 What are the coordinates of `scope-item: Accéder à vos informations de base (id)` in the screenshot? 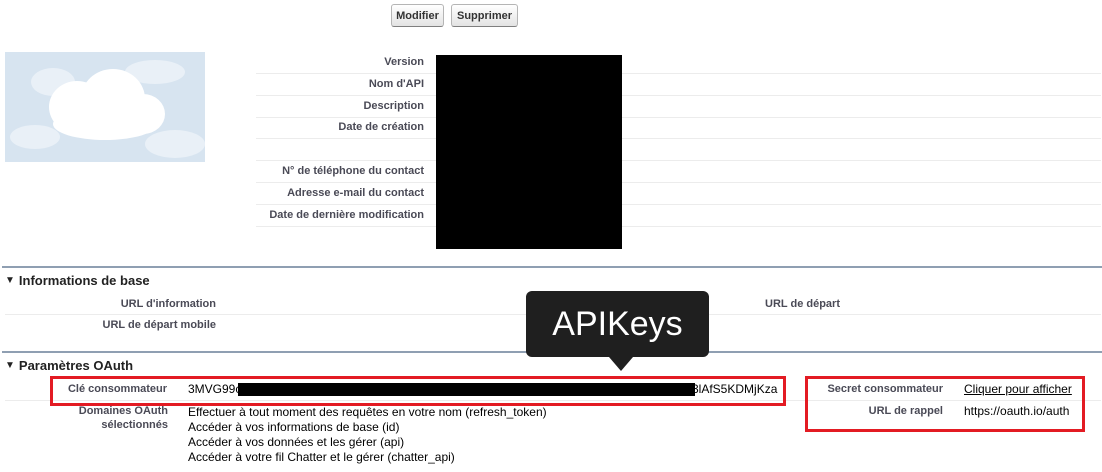 It's located at (294, 427).